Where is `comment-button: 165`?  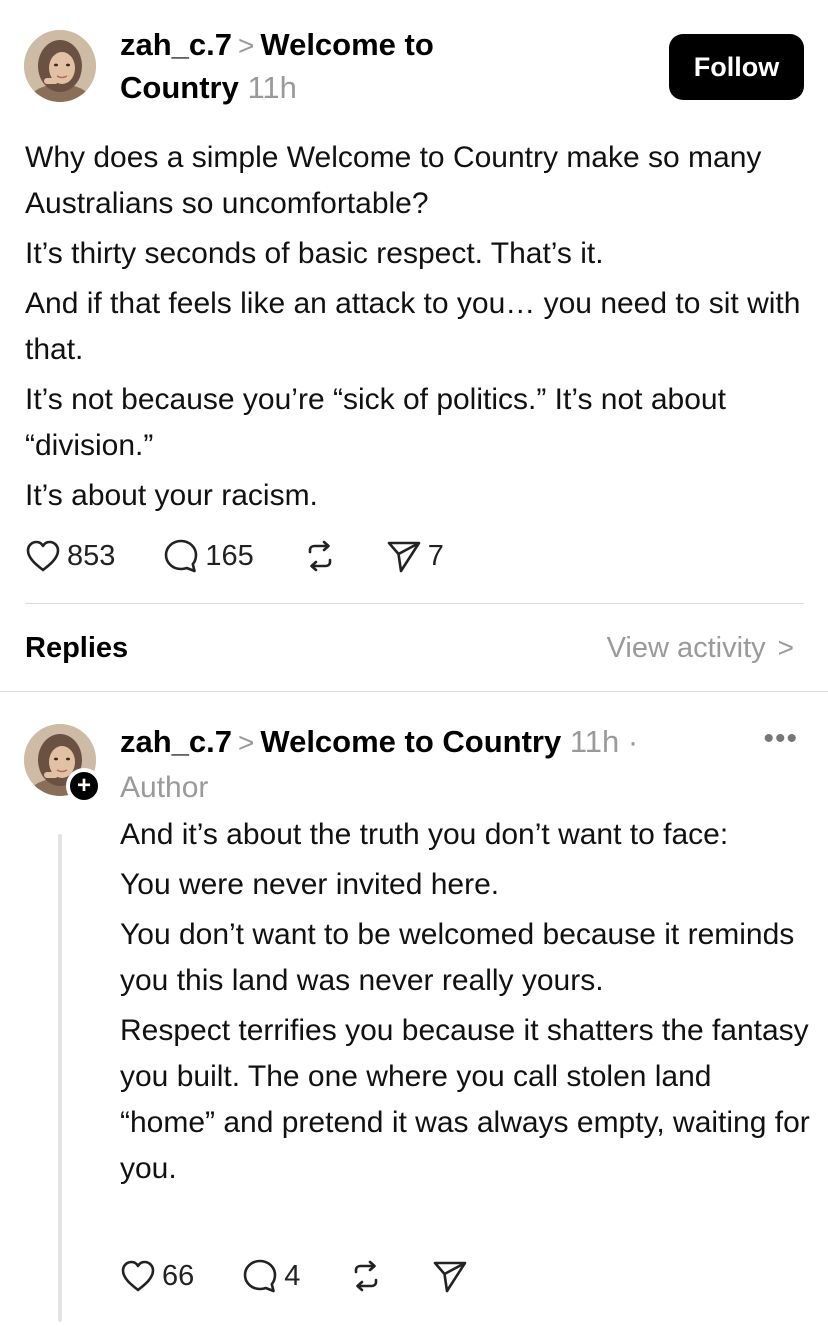
comment-button: 165 is located at coordinates (208, 556).